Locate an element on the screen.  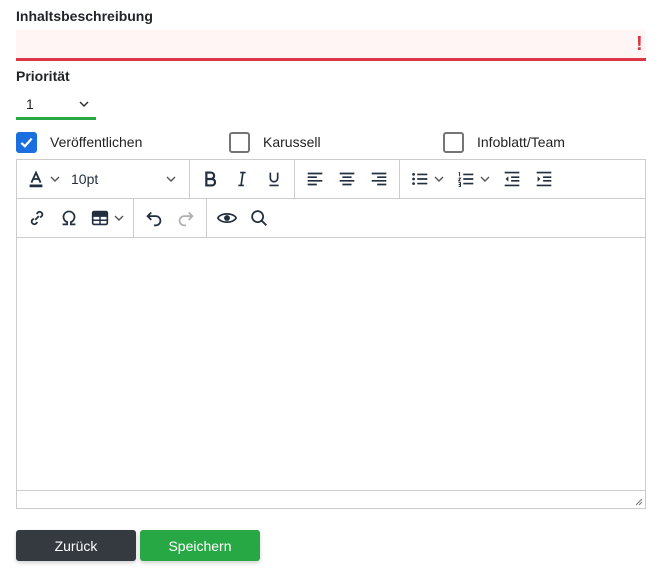
text-color-button is located at coordinates (43, 179).